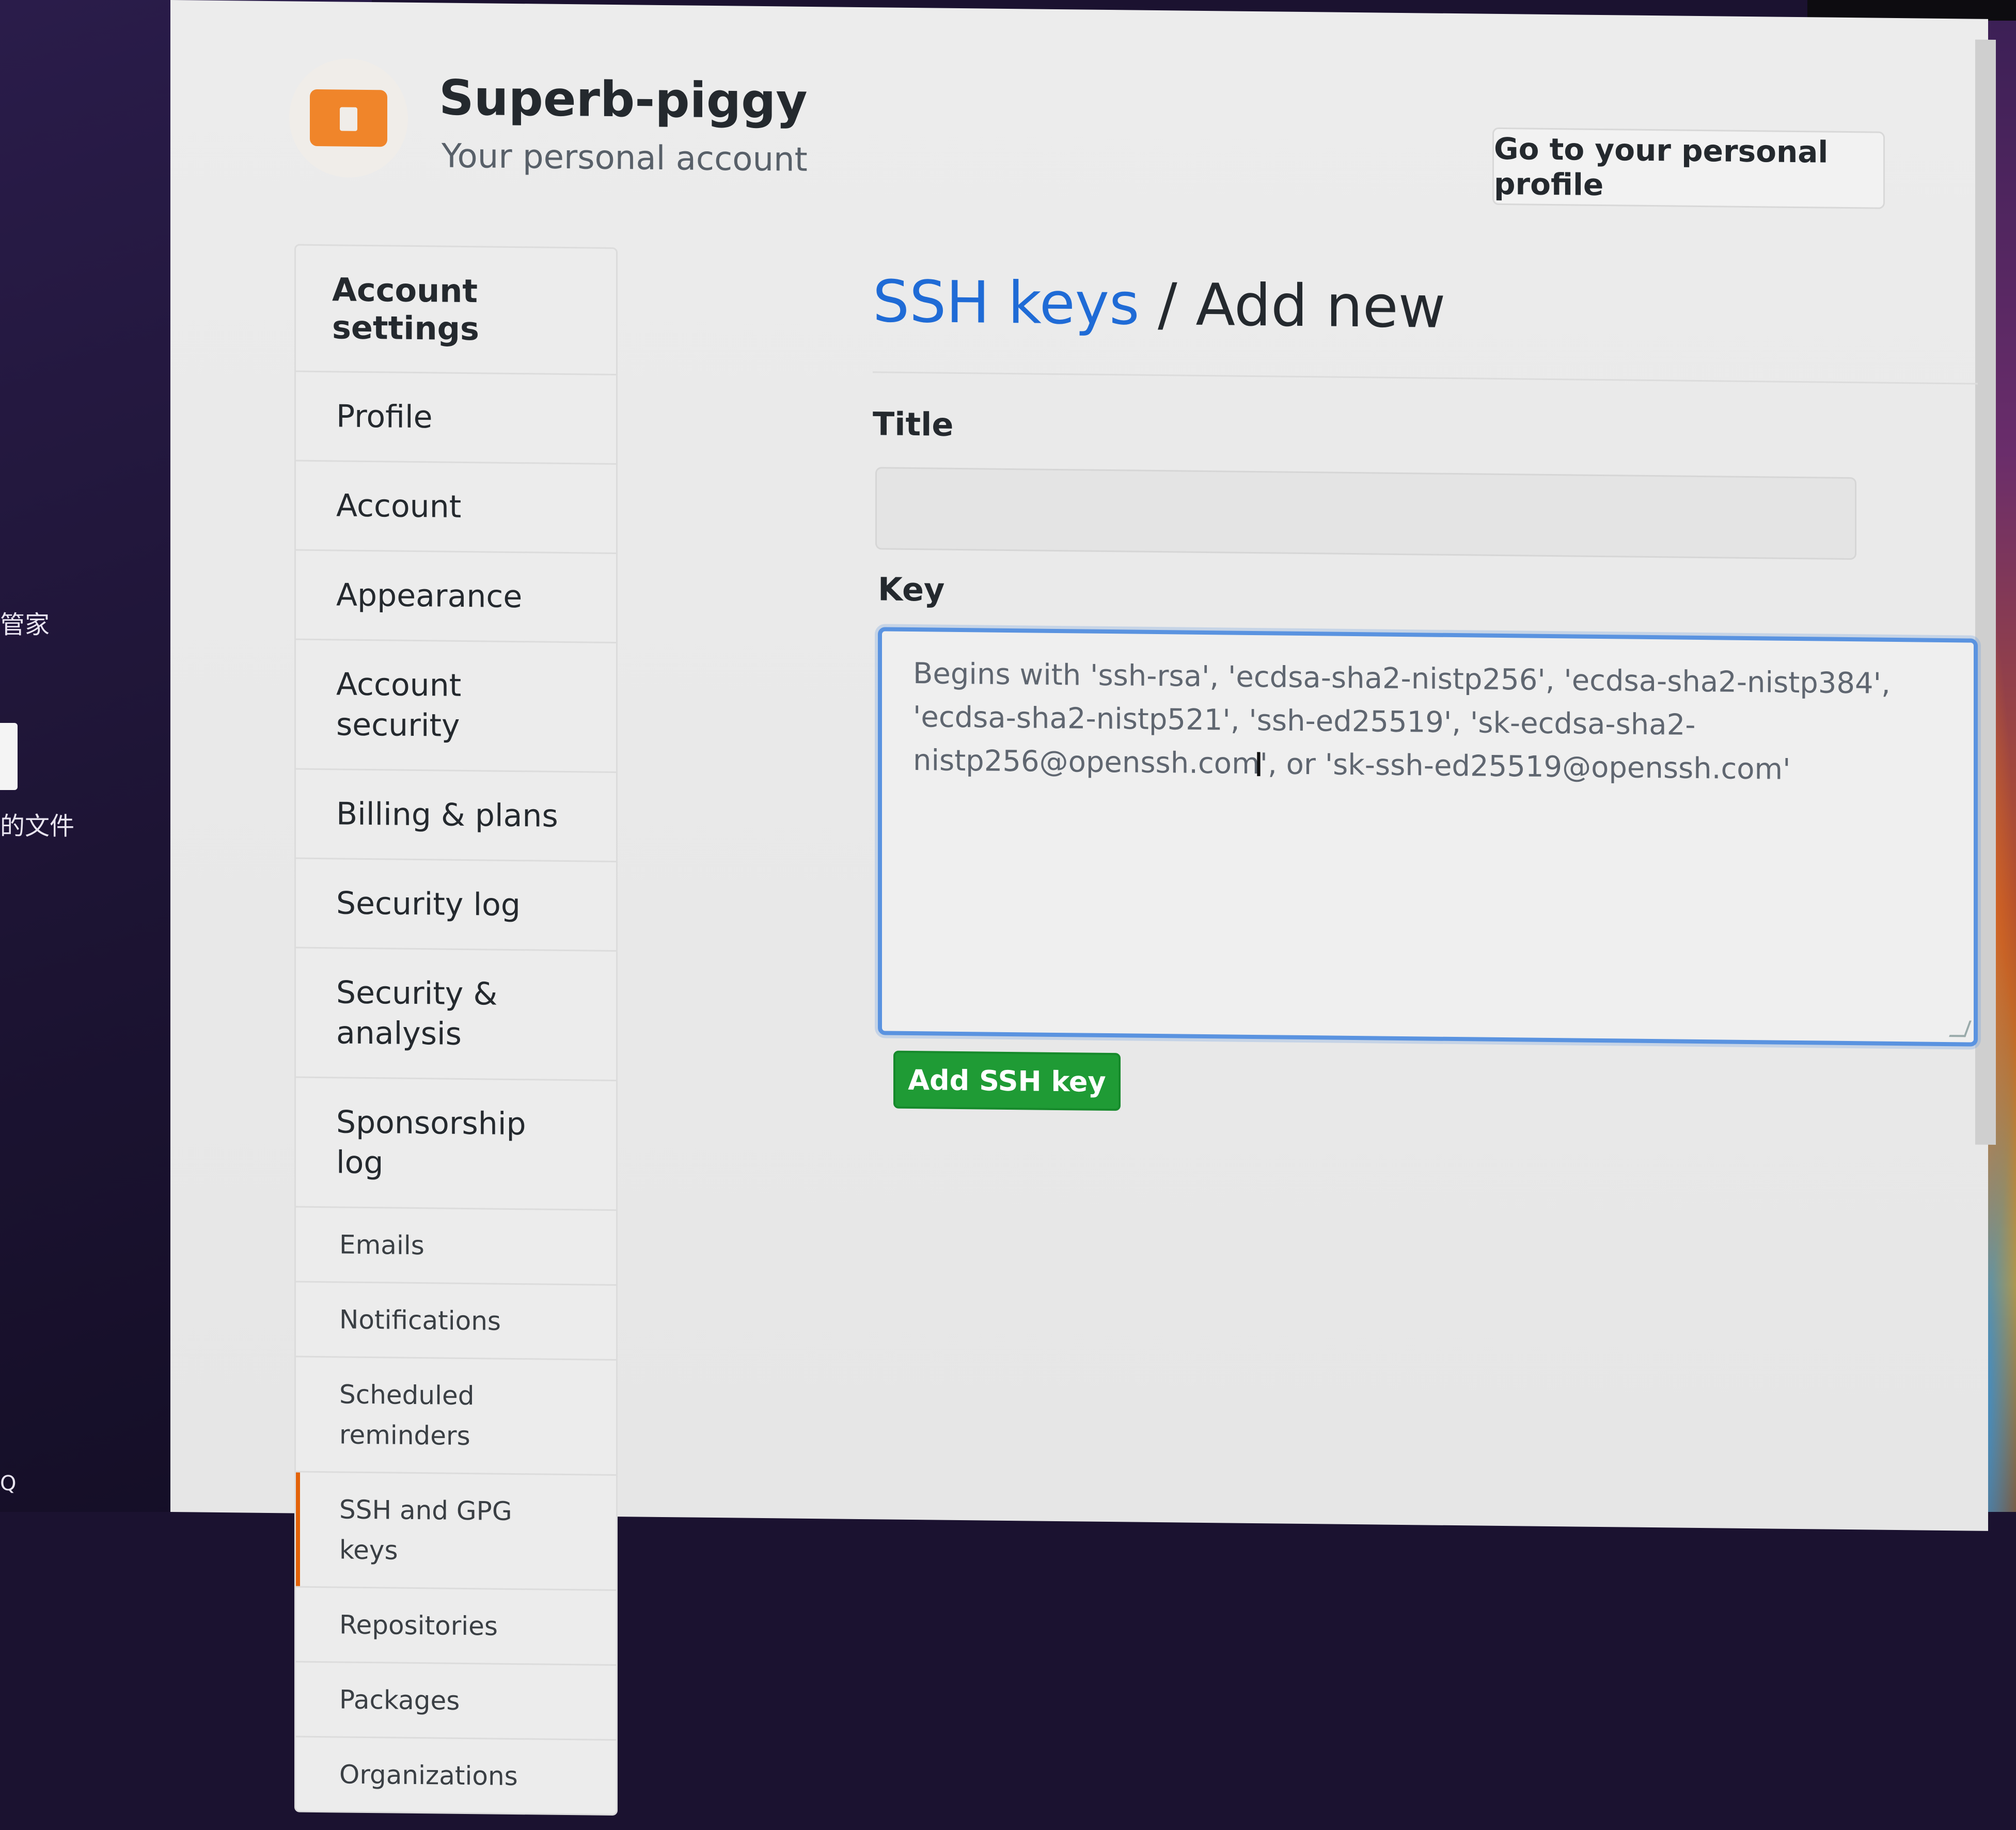 The width and height of the screenshot is (2016, 1830). What do you see at coordinates (456, 508) in the screenshot?
I see `sidebar-item-account: Account` at bounding box center [456, 508].